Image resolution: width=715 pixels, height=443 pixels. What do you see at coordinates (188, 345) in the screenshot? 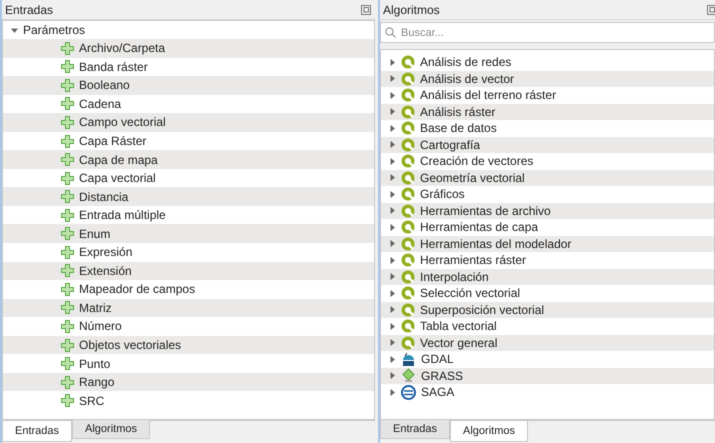
I see `tree-item: Objetos vectoriales` at bounding box center [188, 345].